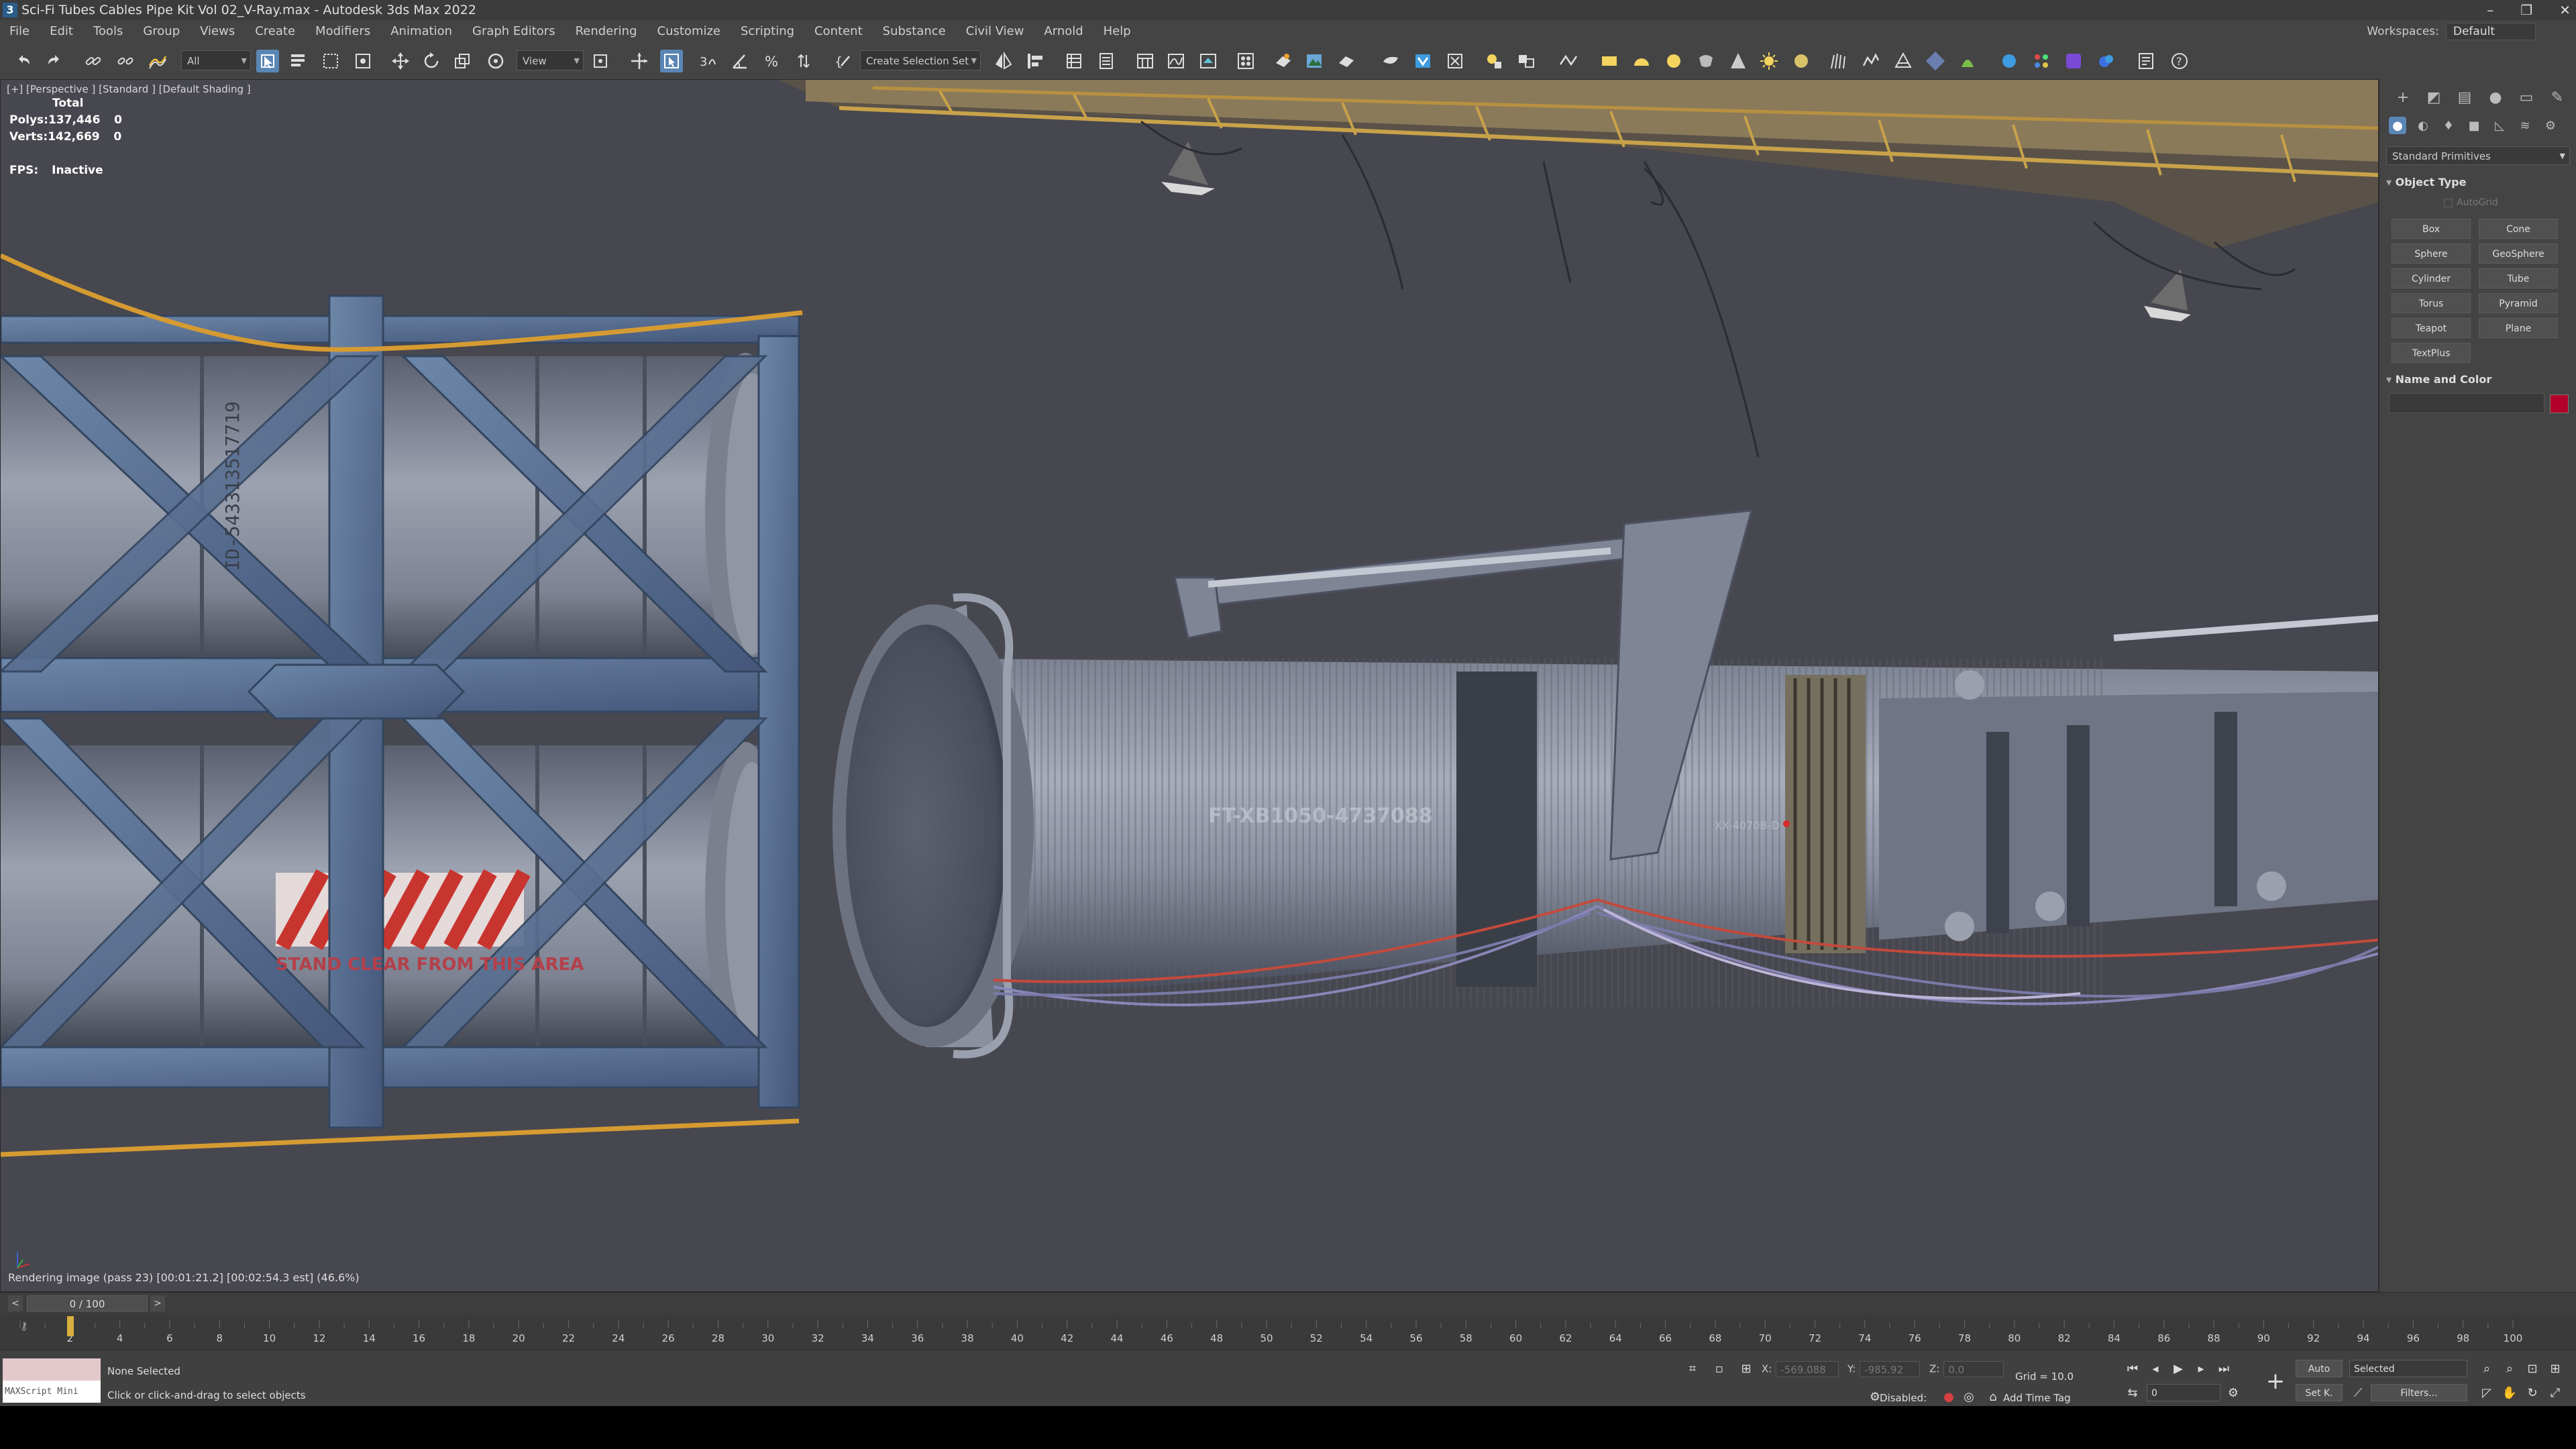  Describe the element at coordinates (298, 61) in the screenshot. I see `select-by-name-icon` at that location.